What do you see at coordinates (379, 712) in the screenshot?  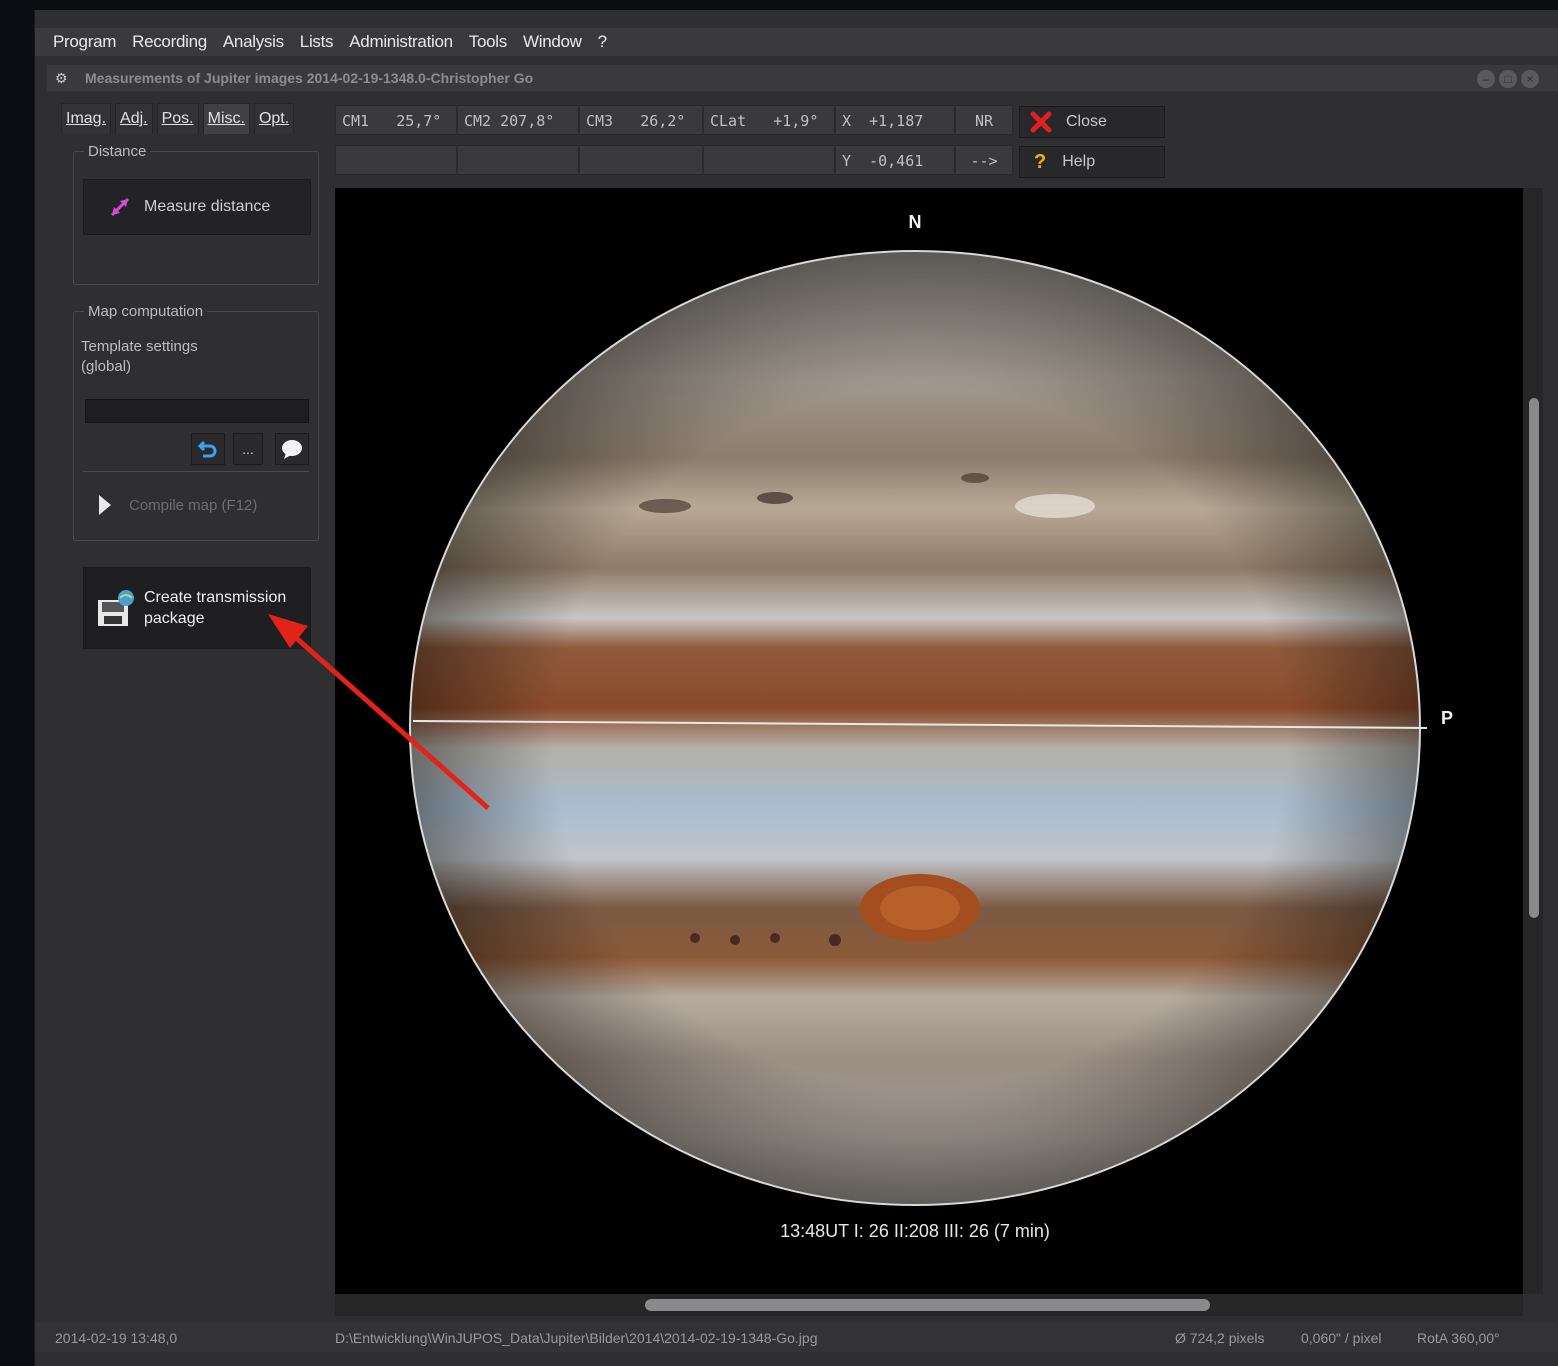 I see `annotation-arrow` at bounding box center [379, 712].